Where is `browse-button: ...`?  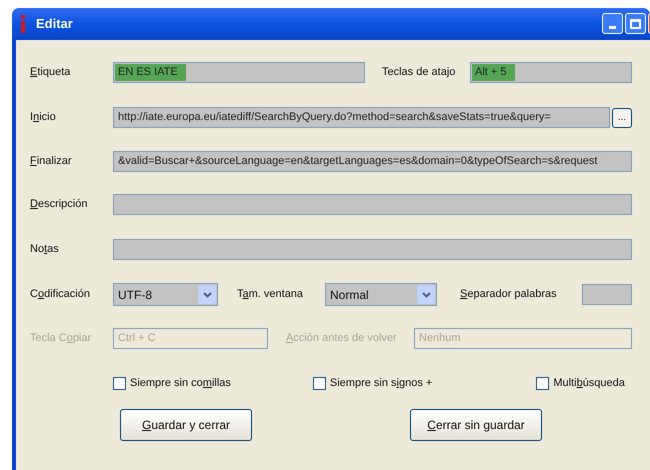
browse-button: ... is located at coordinates (622, 118).